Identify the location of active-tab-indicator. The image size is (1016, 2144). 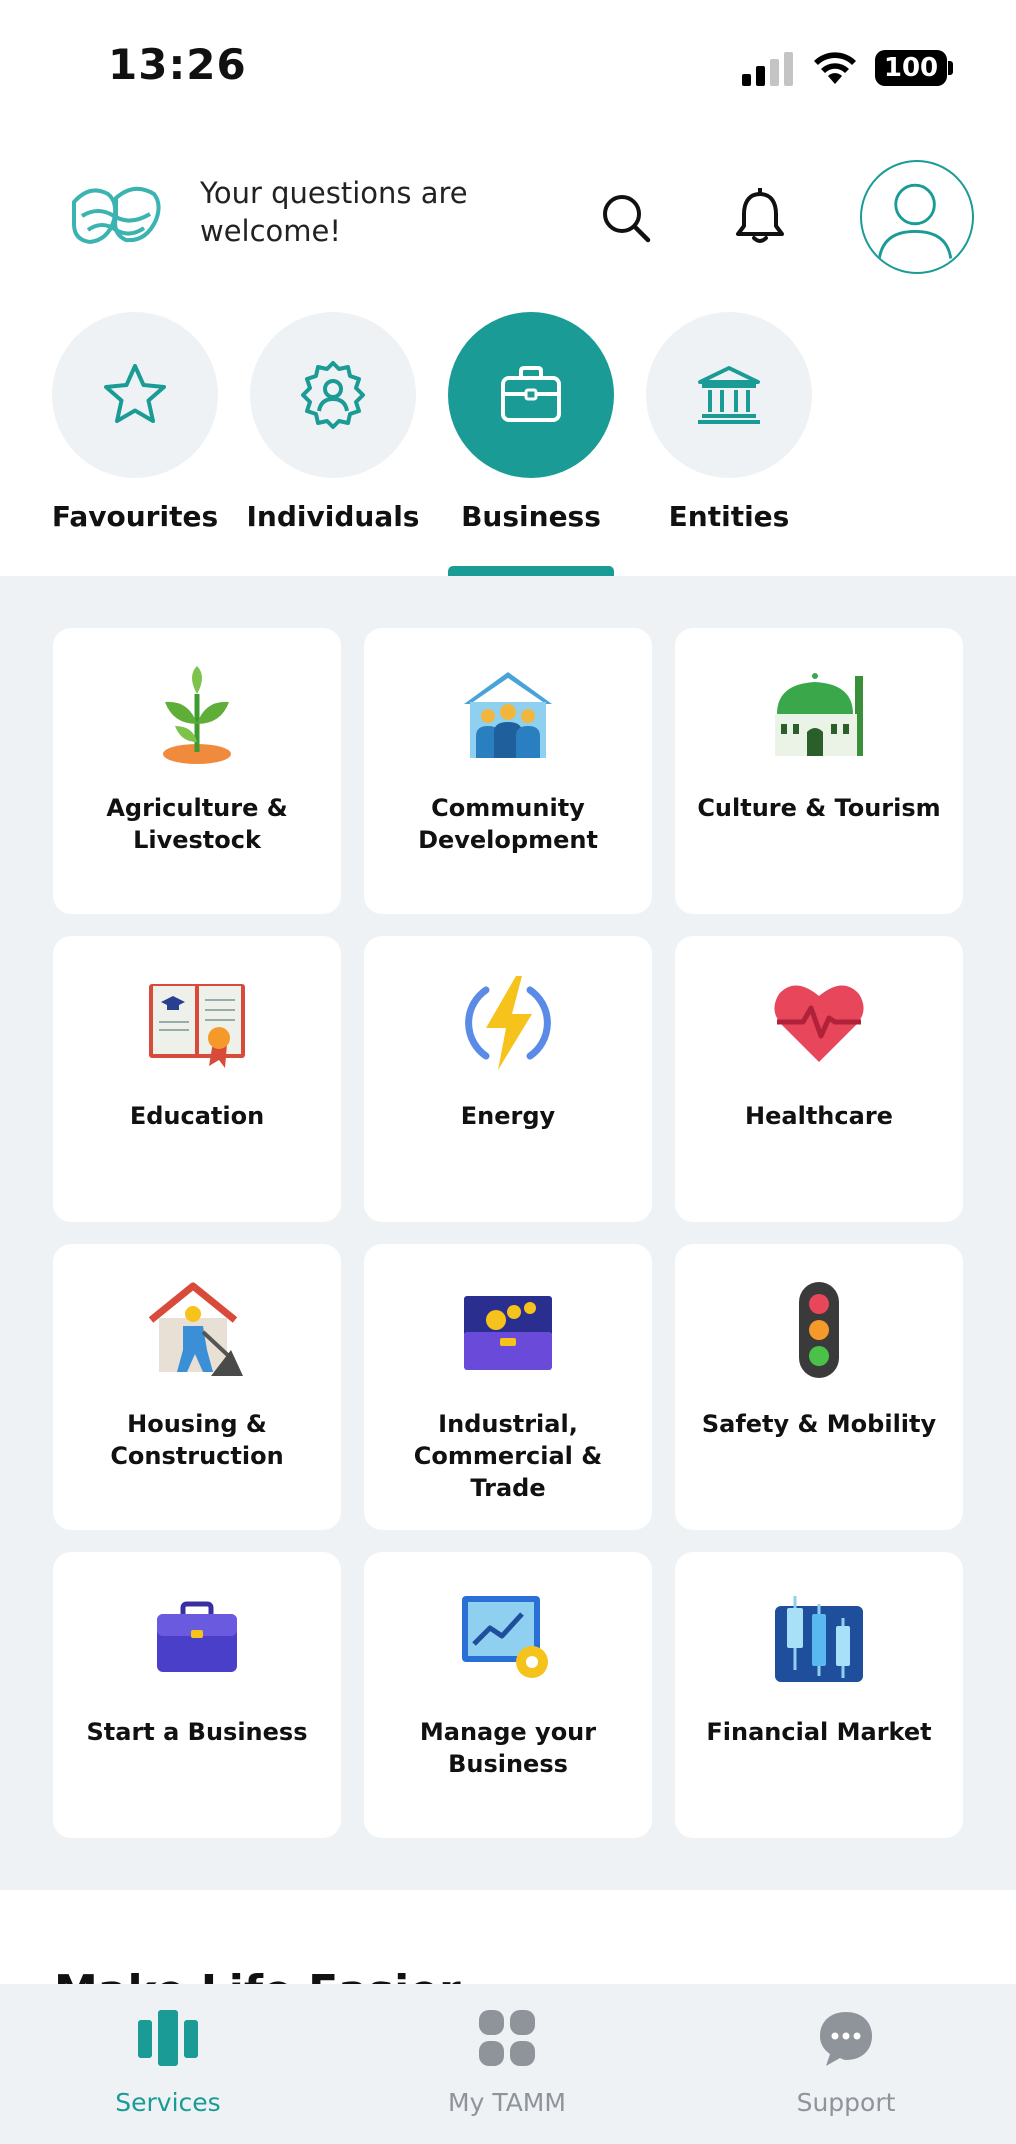
(531, 571).